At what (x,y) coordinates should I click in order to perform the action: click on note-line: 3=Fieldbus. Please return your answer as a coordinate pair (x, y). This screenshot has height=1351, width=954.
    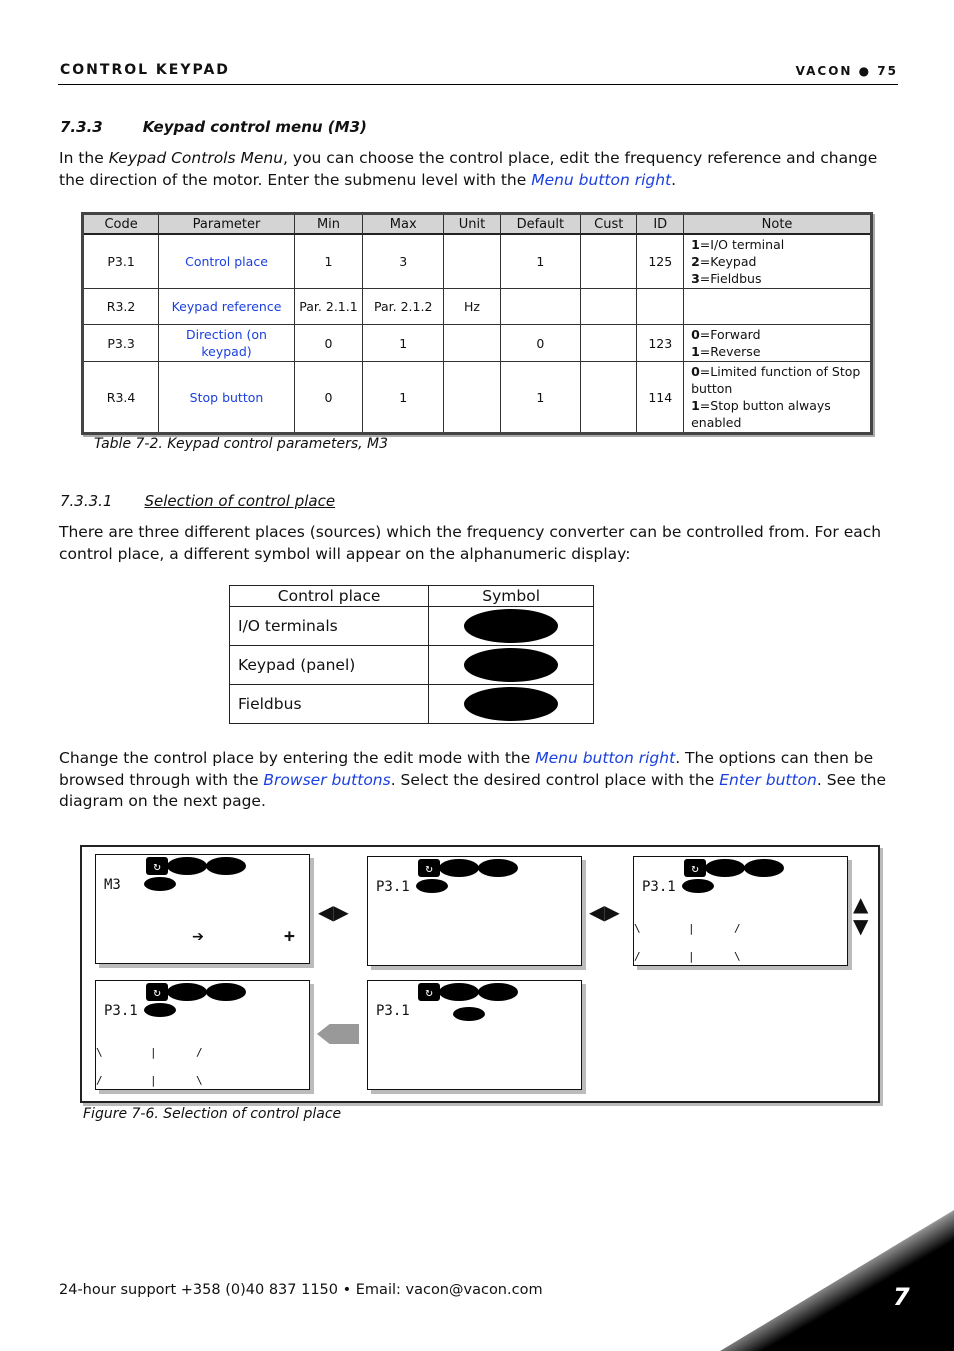
    Looking at the image, I should click on (726, 278).